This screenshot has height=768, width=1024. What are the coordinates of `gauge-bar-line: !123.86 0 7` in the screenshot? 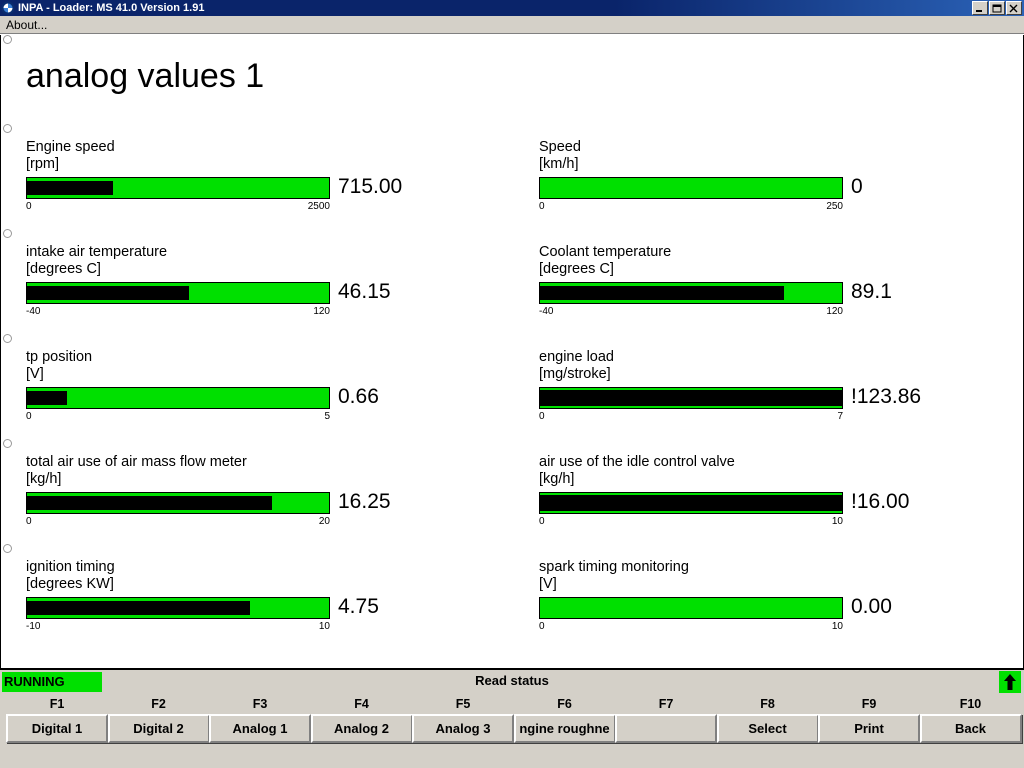 It's located at (749, 403).